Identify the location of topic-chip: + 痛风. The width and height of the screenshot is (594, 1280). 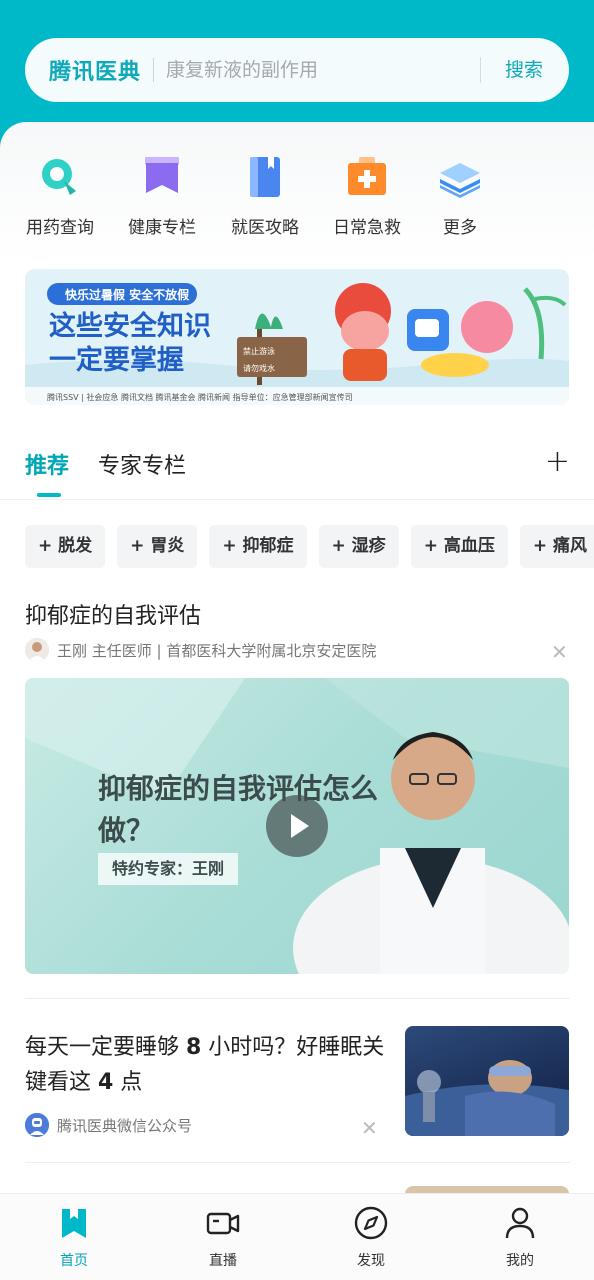
(556, 546).